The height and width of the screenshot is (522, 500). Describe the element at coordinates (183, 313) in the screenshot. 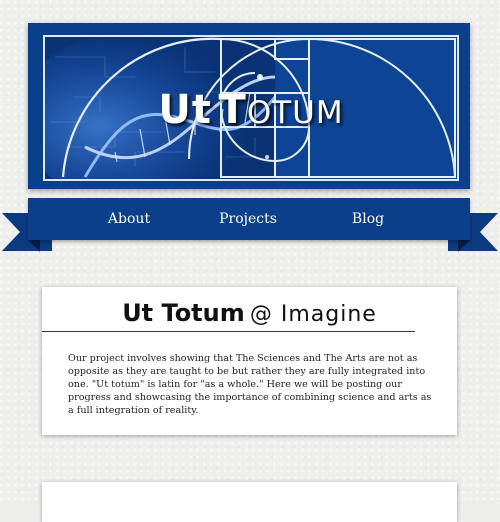

I see `post-title-bold: Ut Totum` at that location.